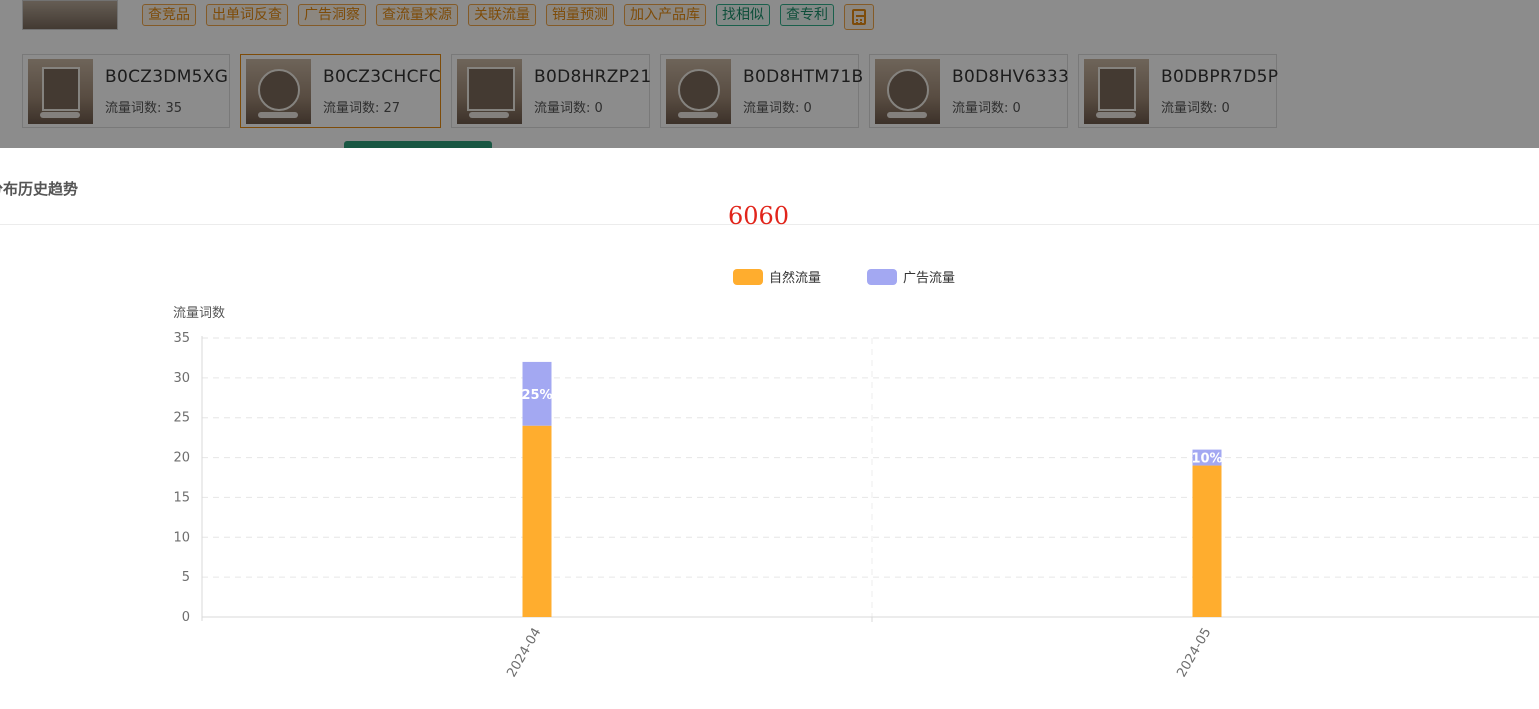  Describe the element at coordinates (181, 458) in the screenshot. I see `y-tick-label: 20` at that location.